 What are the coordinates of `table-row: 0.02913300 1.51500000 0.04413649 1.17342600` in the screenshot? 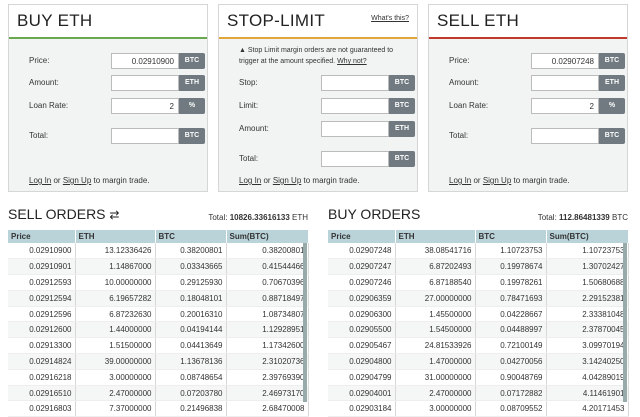 It's located at (158, 346).